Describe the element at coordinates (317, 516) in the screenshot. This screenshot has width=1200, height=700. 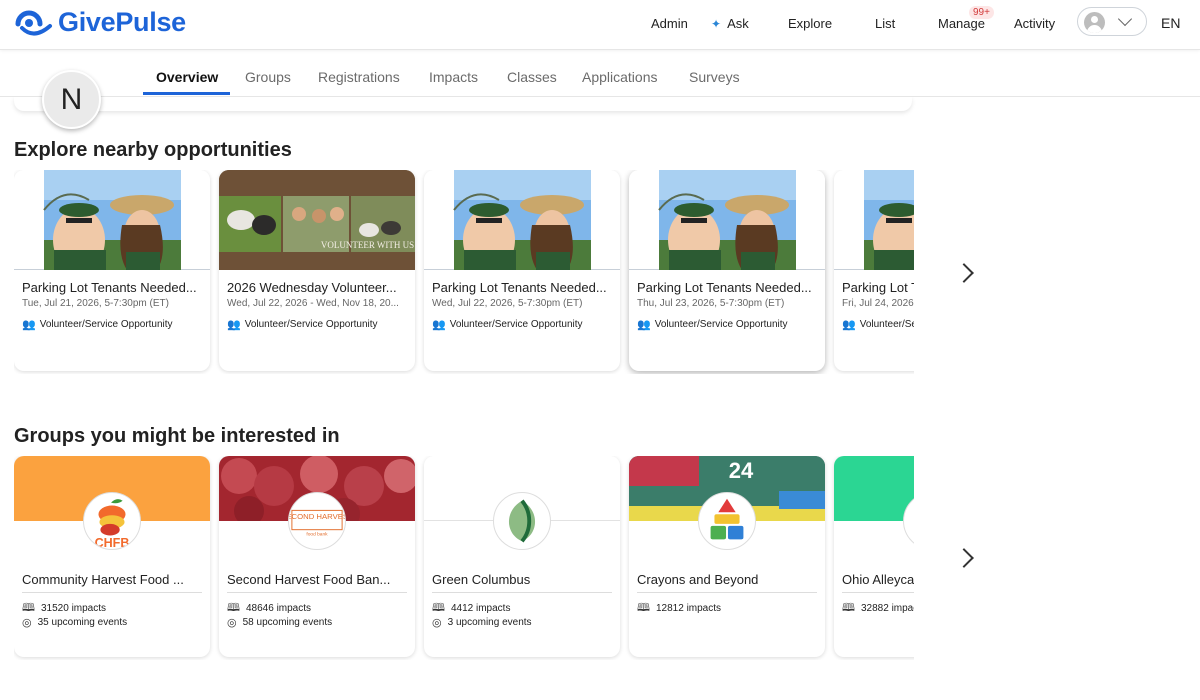
I see `second-harvest-logo-text: SECOND HARVEST` at that location.